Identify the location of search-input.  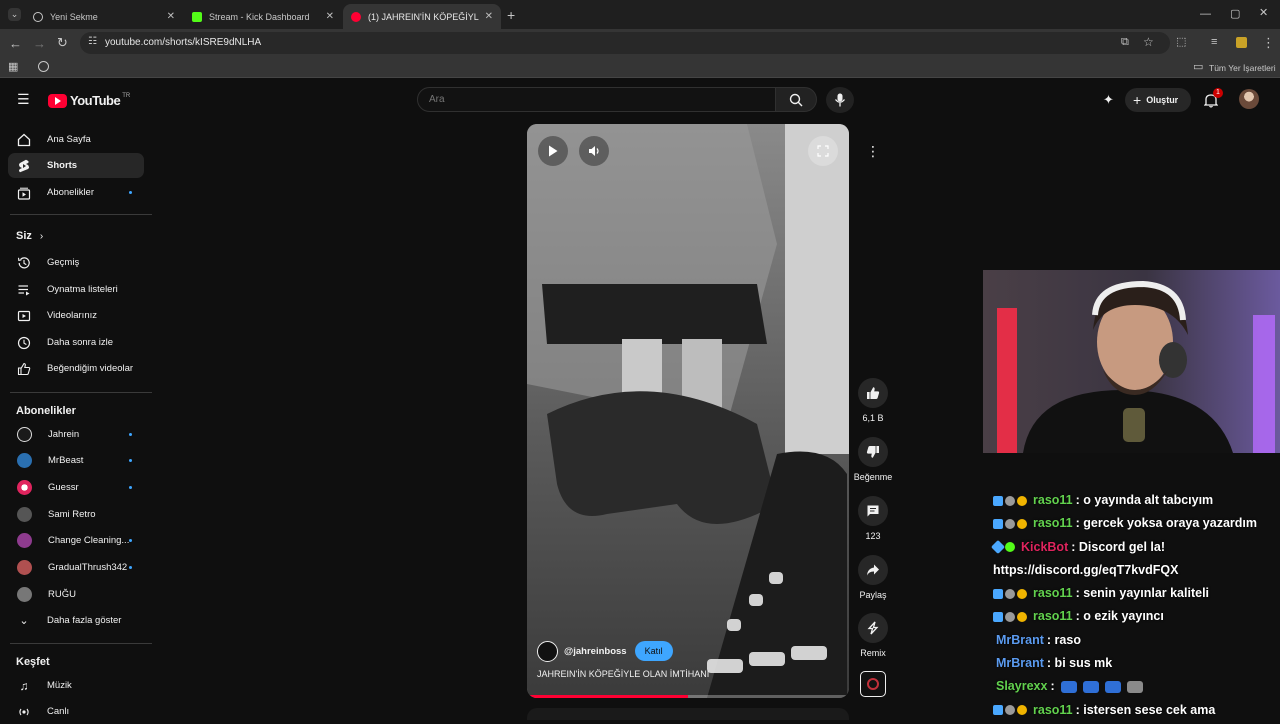
(596, 99).